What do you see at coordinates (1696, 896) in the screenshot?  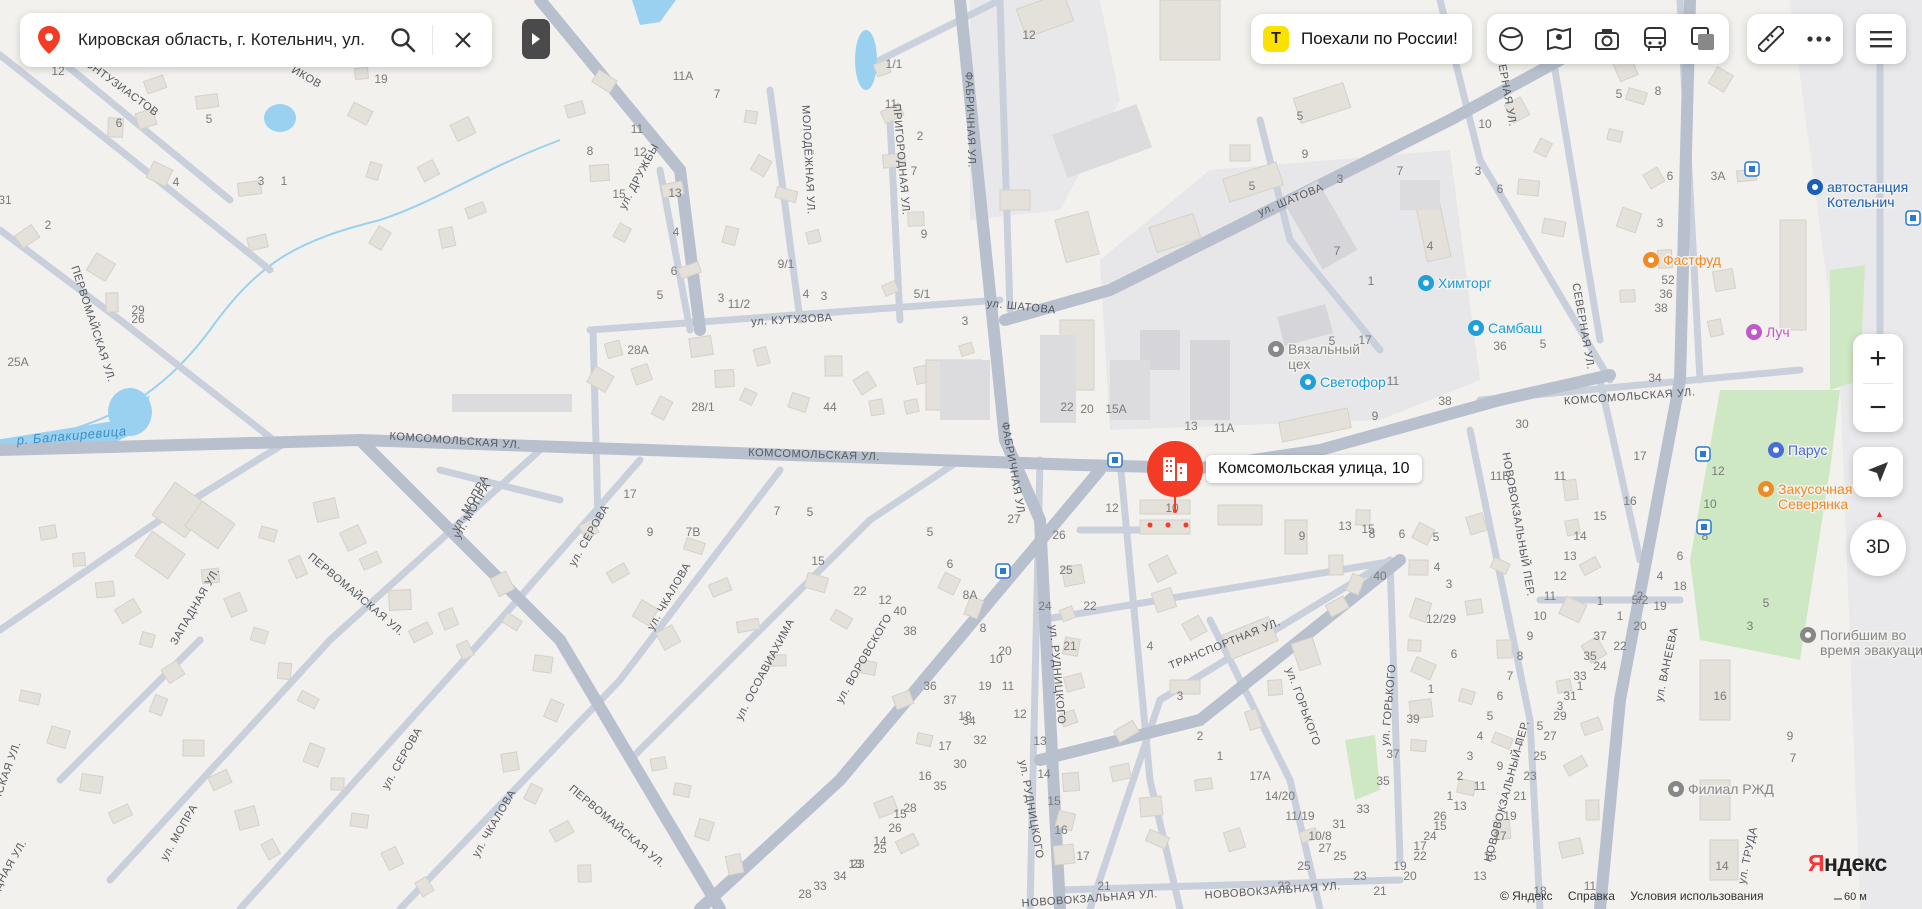 I see `terms-link: Условия использования` at bounding box center [1696, 896].